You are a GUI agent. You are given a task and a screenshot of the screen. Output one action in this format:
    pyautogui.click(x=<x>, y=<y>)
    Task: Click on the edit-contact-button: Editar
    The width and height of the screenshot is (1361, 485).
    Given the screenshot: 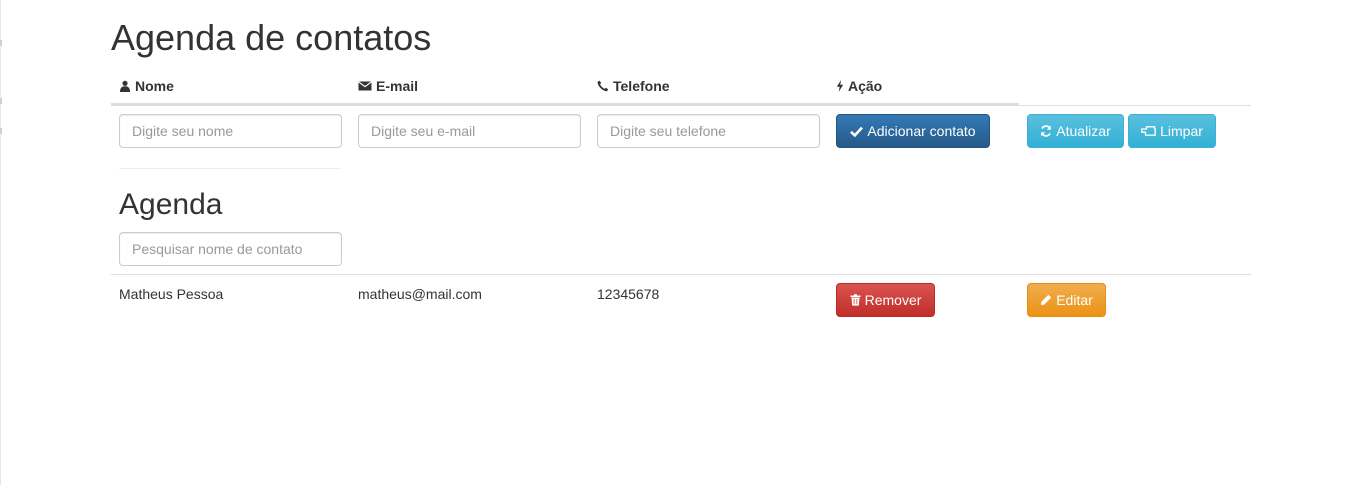 What is the action you would take?
    pyautogui.click(x=1066, y=300)
    